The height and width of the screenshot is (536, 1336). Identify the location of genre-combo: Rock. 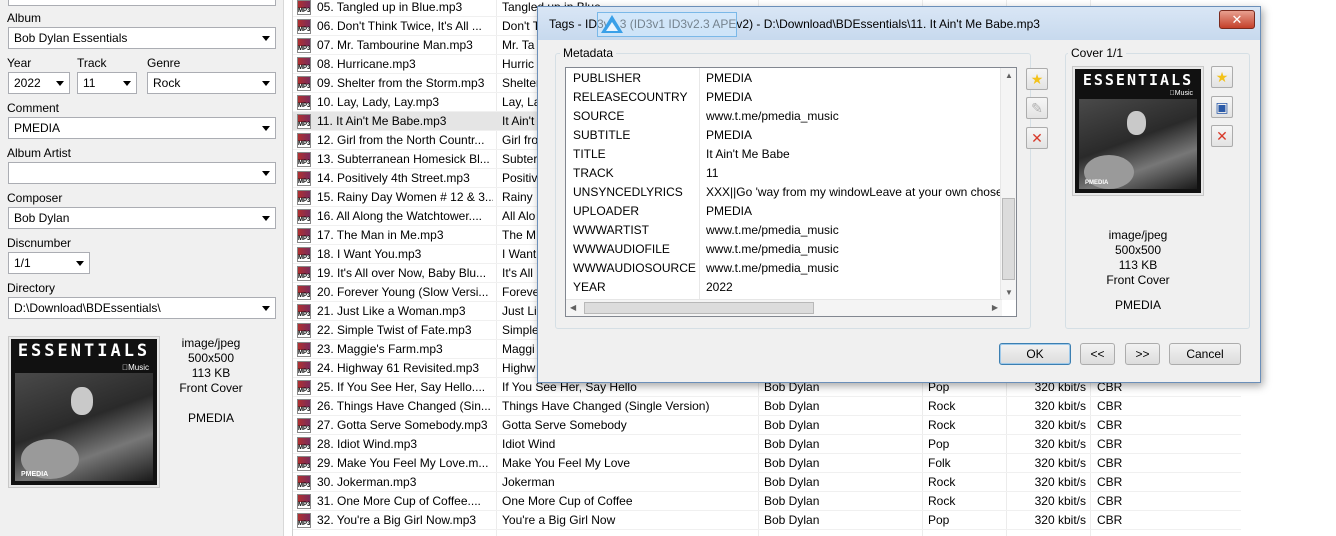
(211, 83).